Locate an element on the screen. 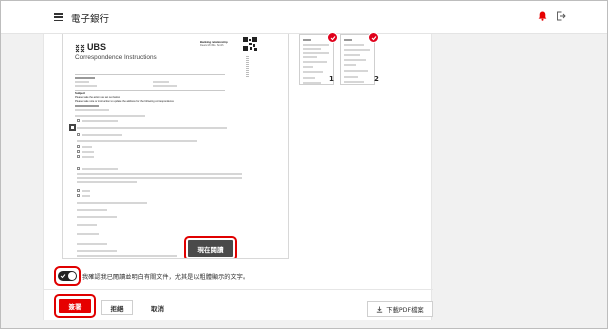 This screenshot has width=608, height=329. consent-toggle-highlight is located at coordinates (67, 276).